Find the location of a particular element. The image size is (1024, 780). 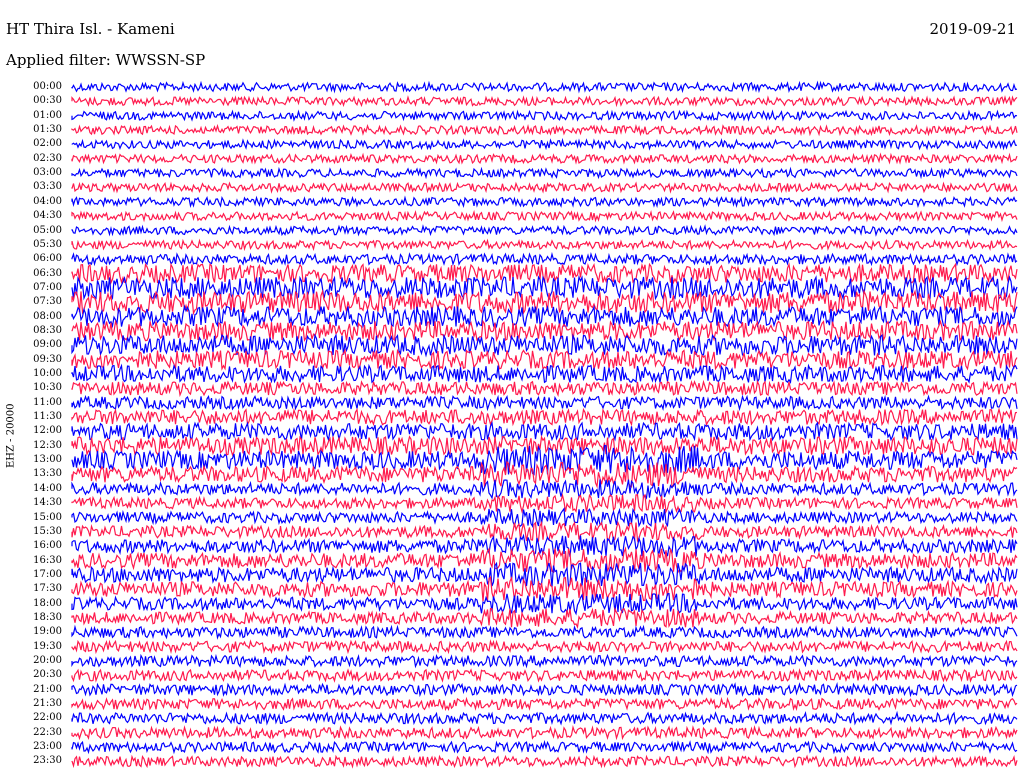

seismic-trace-2030 is located at coordinates (544, 675).